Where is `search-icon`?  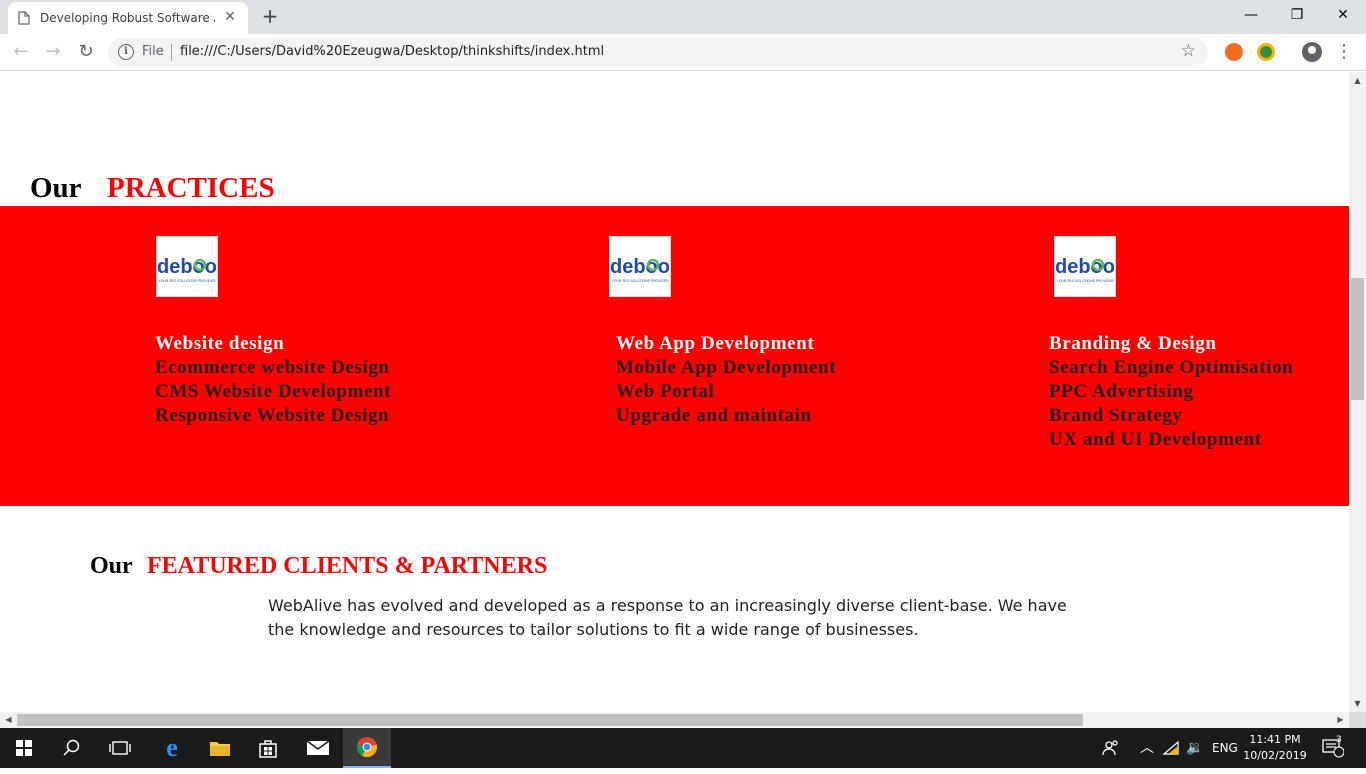
search-icon is located at coordinates (71, 747).